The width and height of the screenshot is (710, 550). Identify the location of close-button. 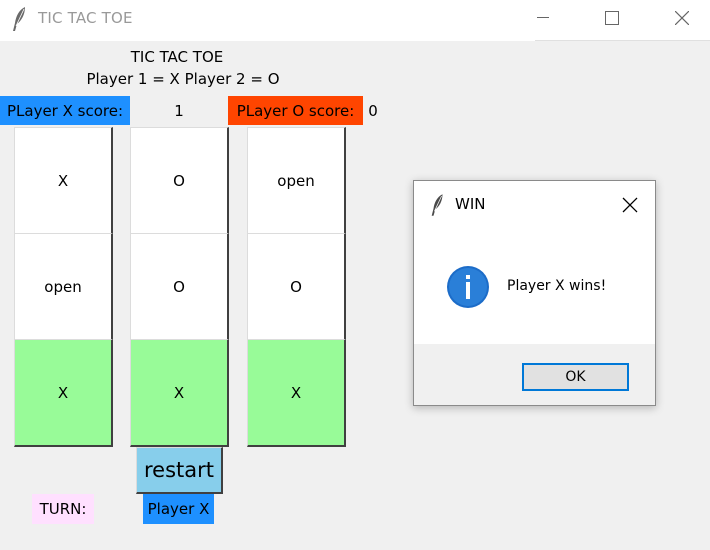
(681, 18).